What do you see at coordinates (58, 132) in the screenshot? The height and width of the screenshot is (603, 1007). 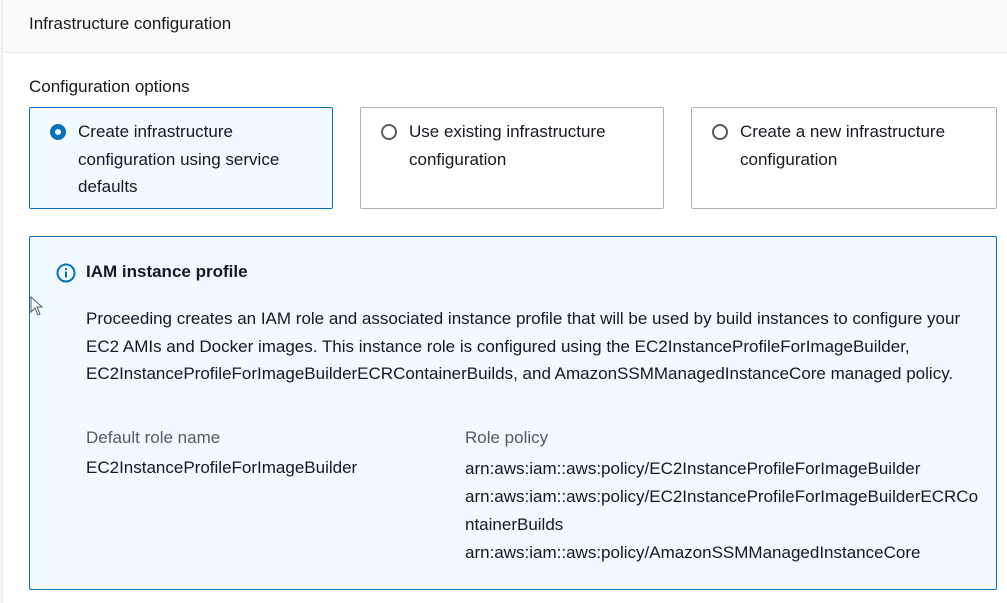 I see `radio-button-service-defaults` at bounding box center [58, 132].